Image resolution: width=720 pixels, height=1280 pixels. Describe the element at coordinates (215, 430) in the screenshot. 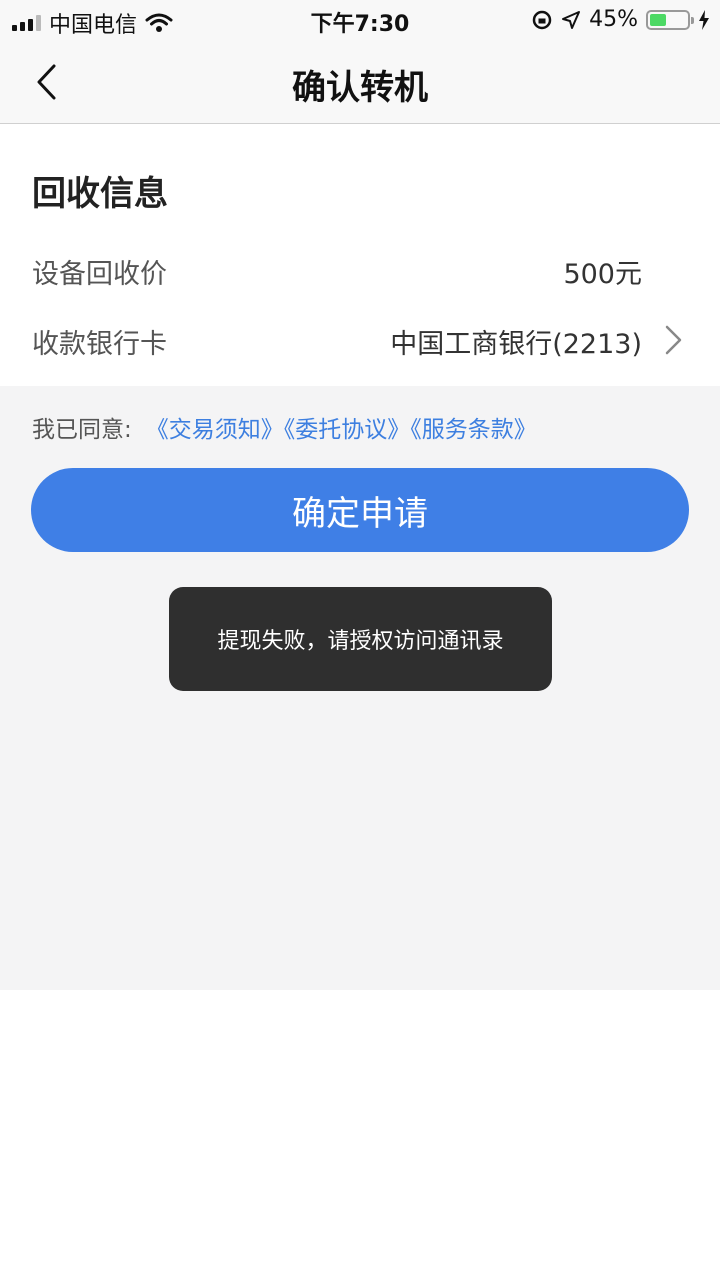

I see `link-trade-notice: 《交易须知》` at that location.